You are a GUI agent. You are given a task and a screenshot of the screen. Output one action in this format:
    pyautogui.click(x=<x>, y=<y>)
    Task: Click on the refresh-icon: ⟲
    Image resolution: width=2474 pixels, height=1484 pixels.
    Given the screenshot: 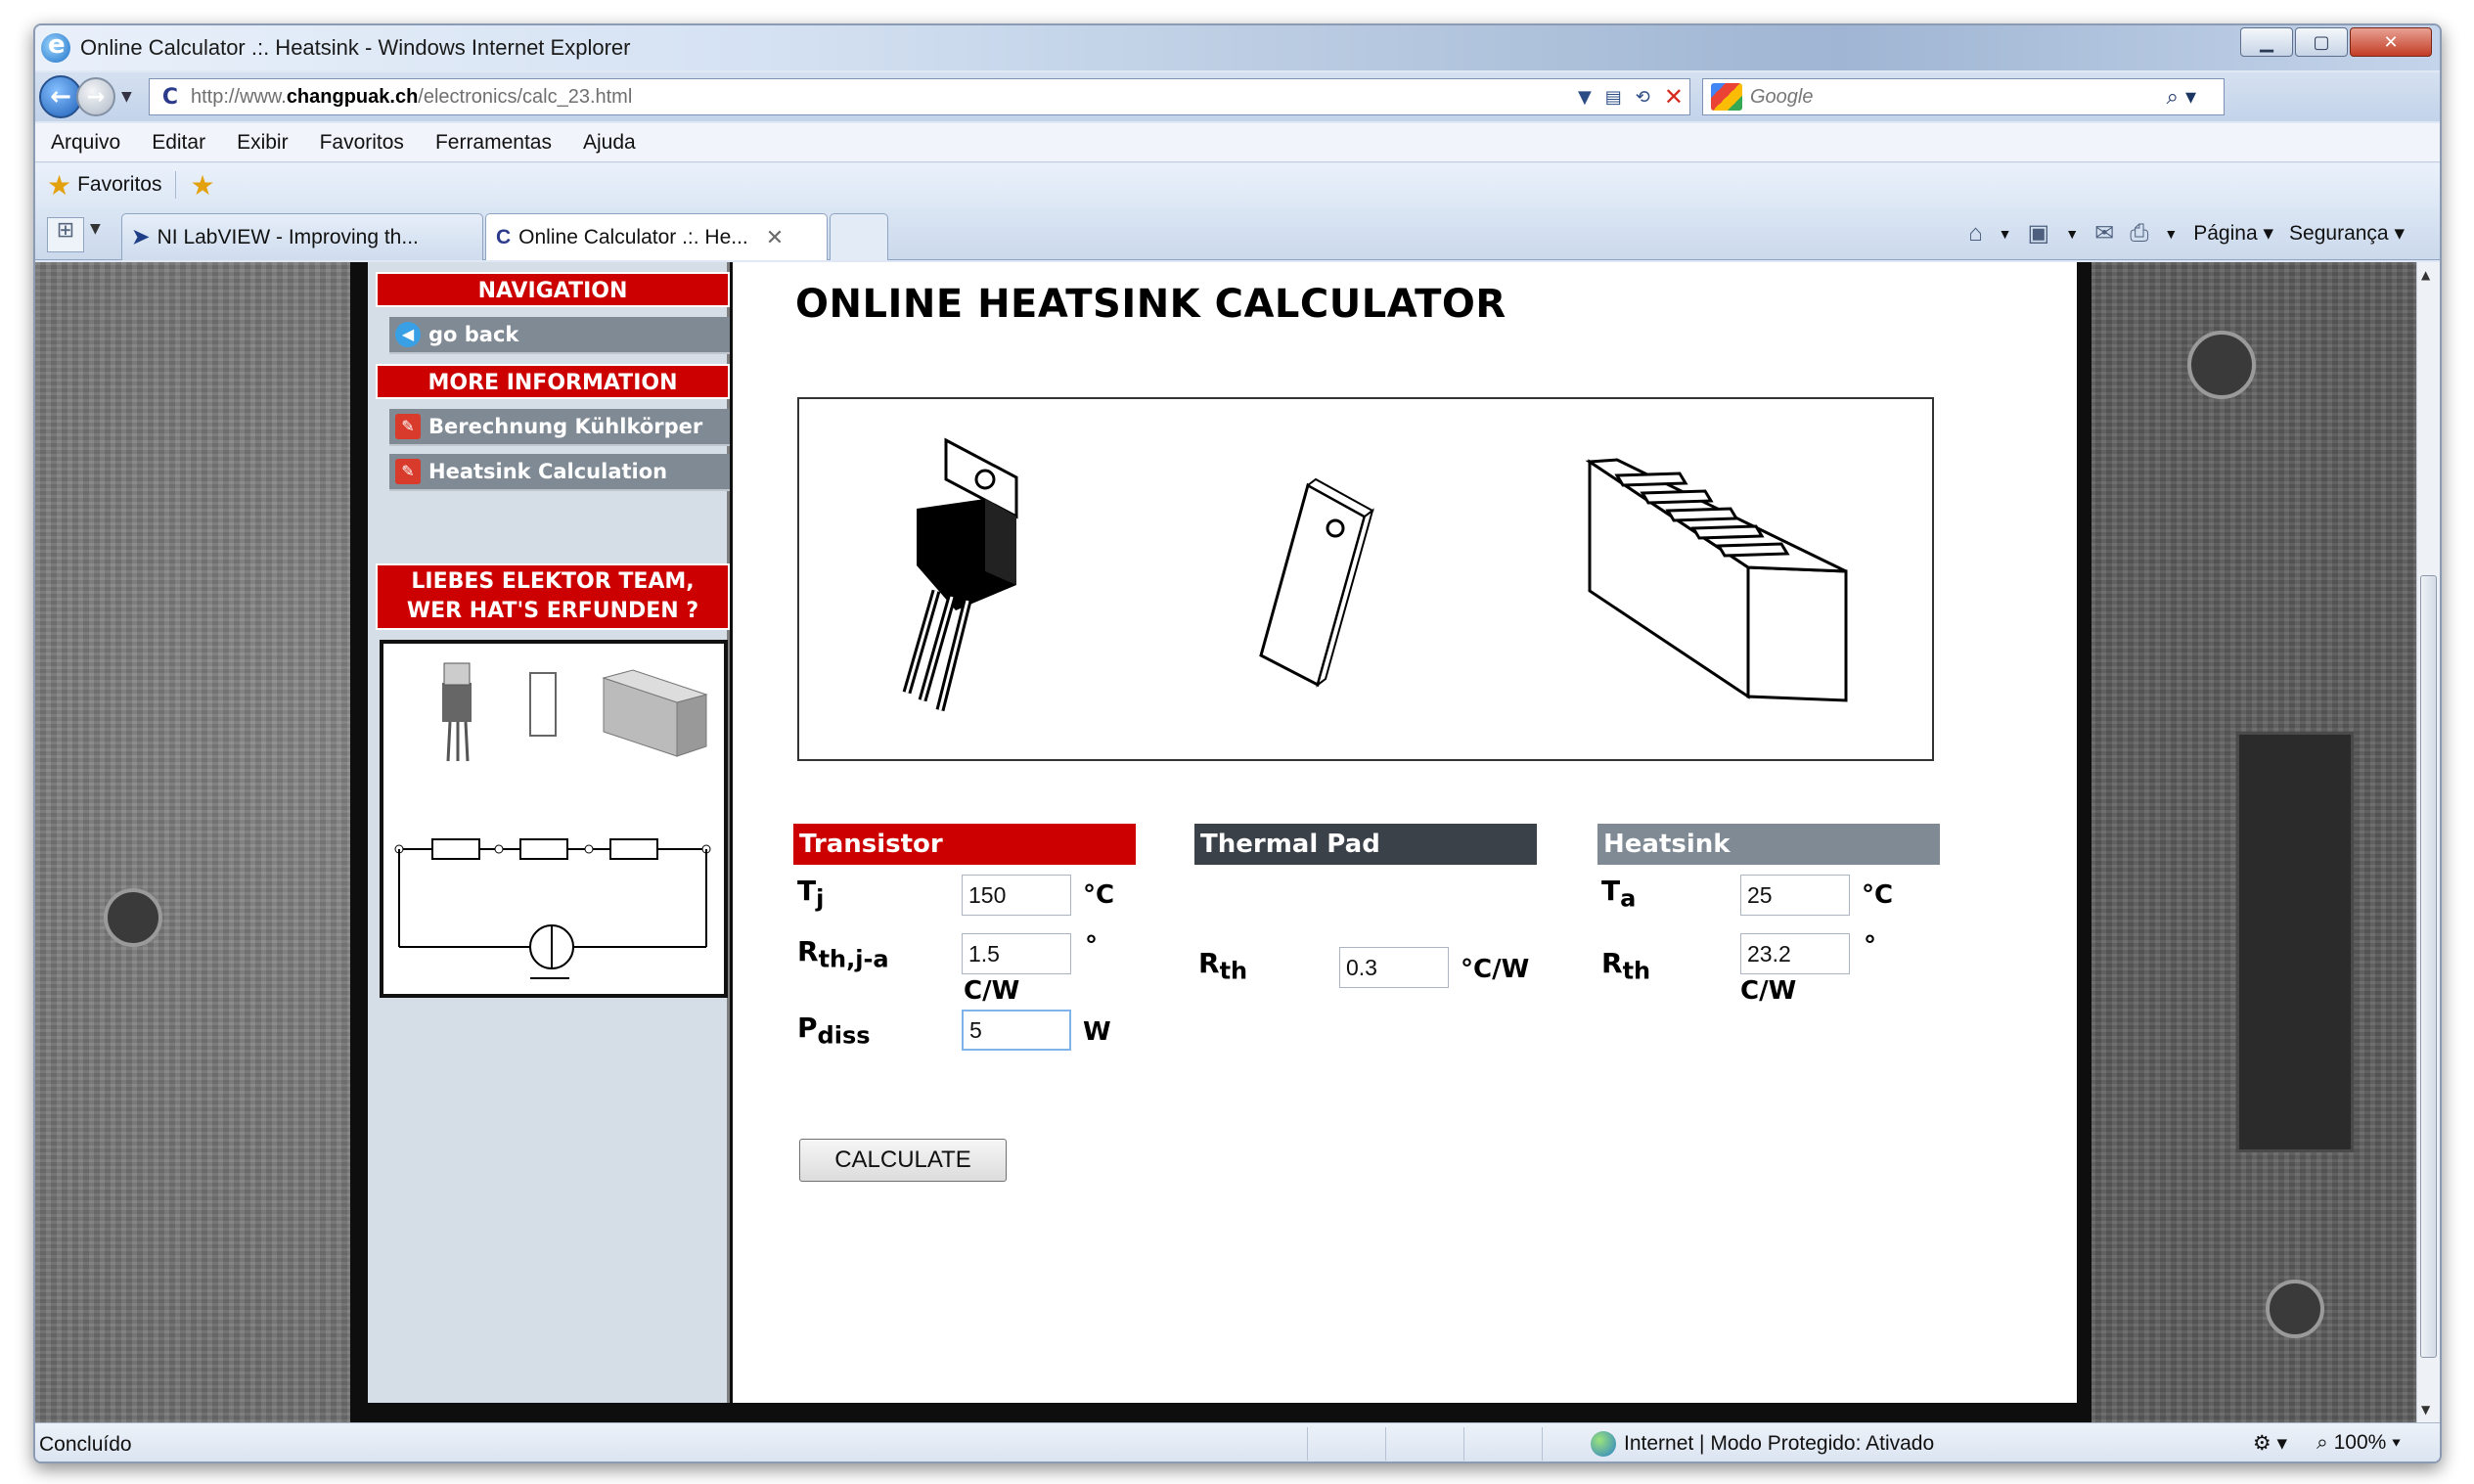 What is the action you would take?
    pyautogui.click(x=1643, y=97)
    